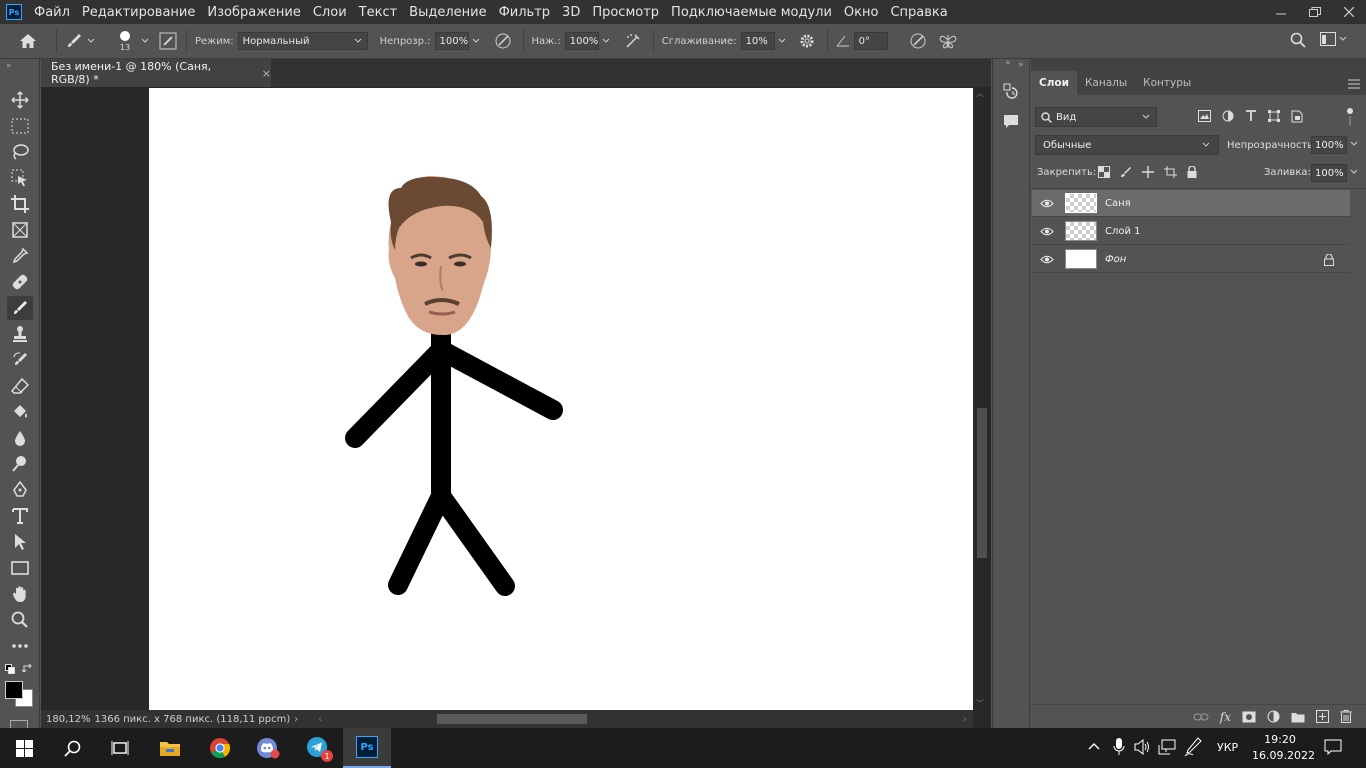 Image resolution: width=1366 pixels, height=768 pixels. What do you see at coordinates (1251, 116) in the screenshot?
I see `filter-type-icon` at bounding box center [1251, 116].